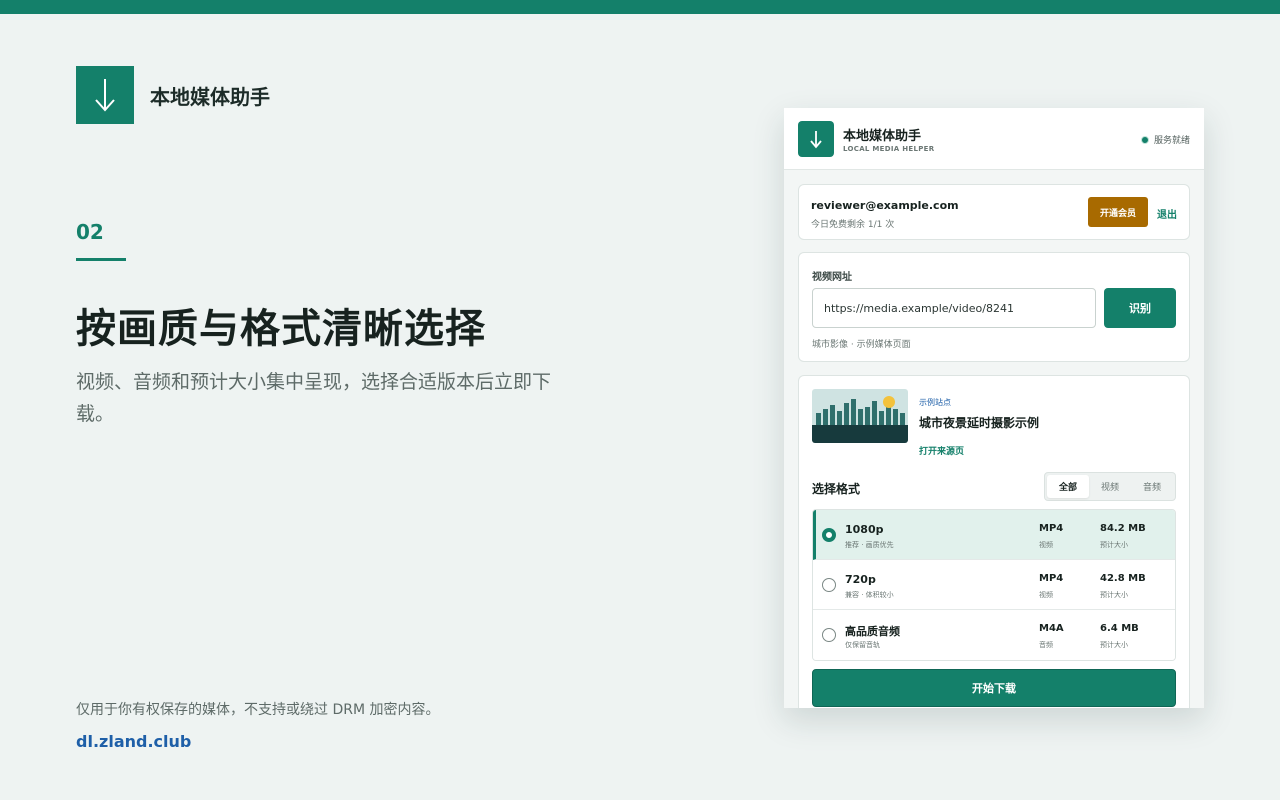 Image resolution: width=1280 pixels, height=800 pixels. What do you see at coordinates (994, 635) in the screenshot?
I see `format-row: 高品质音频 仅保留音轨 M4A 音频 6.4 MB 预计大小` at bounding box center [994, 635].